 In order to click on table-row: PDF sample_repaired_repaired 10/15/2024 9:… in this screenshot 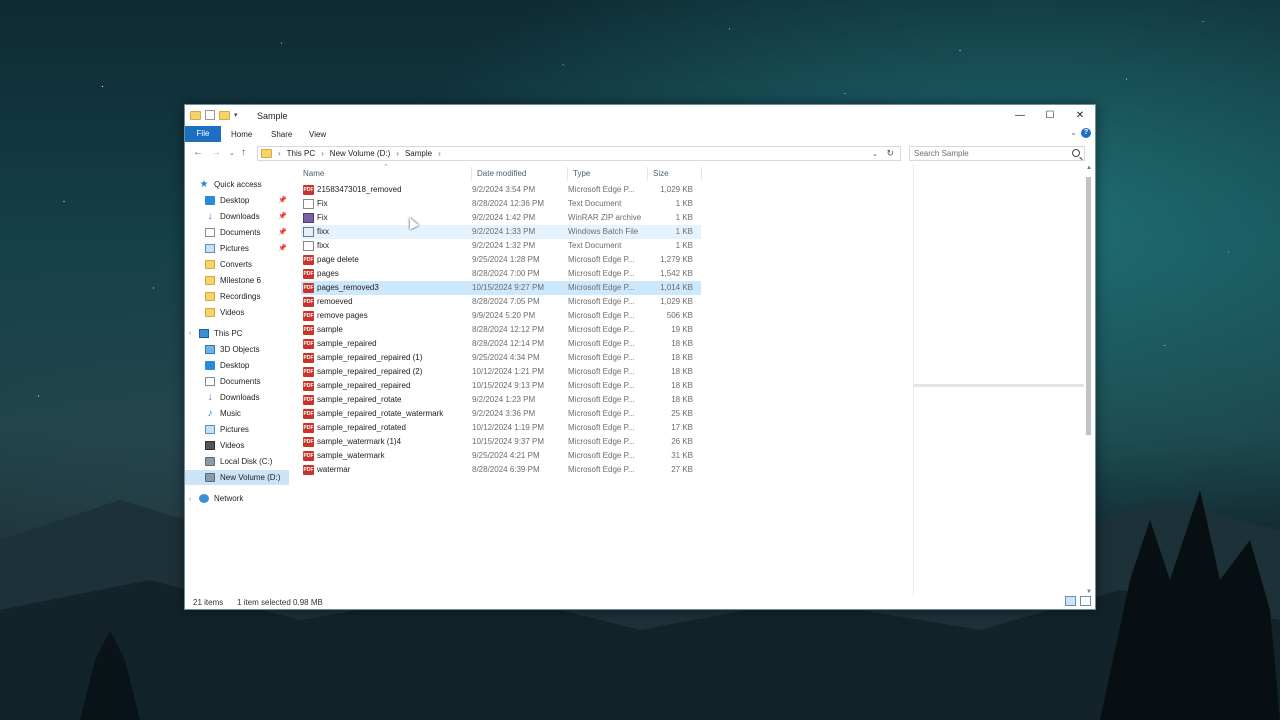, I will do `click(501, 386)`.